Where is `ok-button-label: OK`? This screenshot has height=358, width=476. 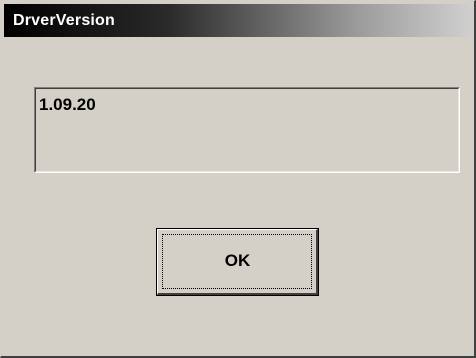
ok-button-label: OK is located at coordinates (237, 260).